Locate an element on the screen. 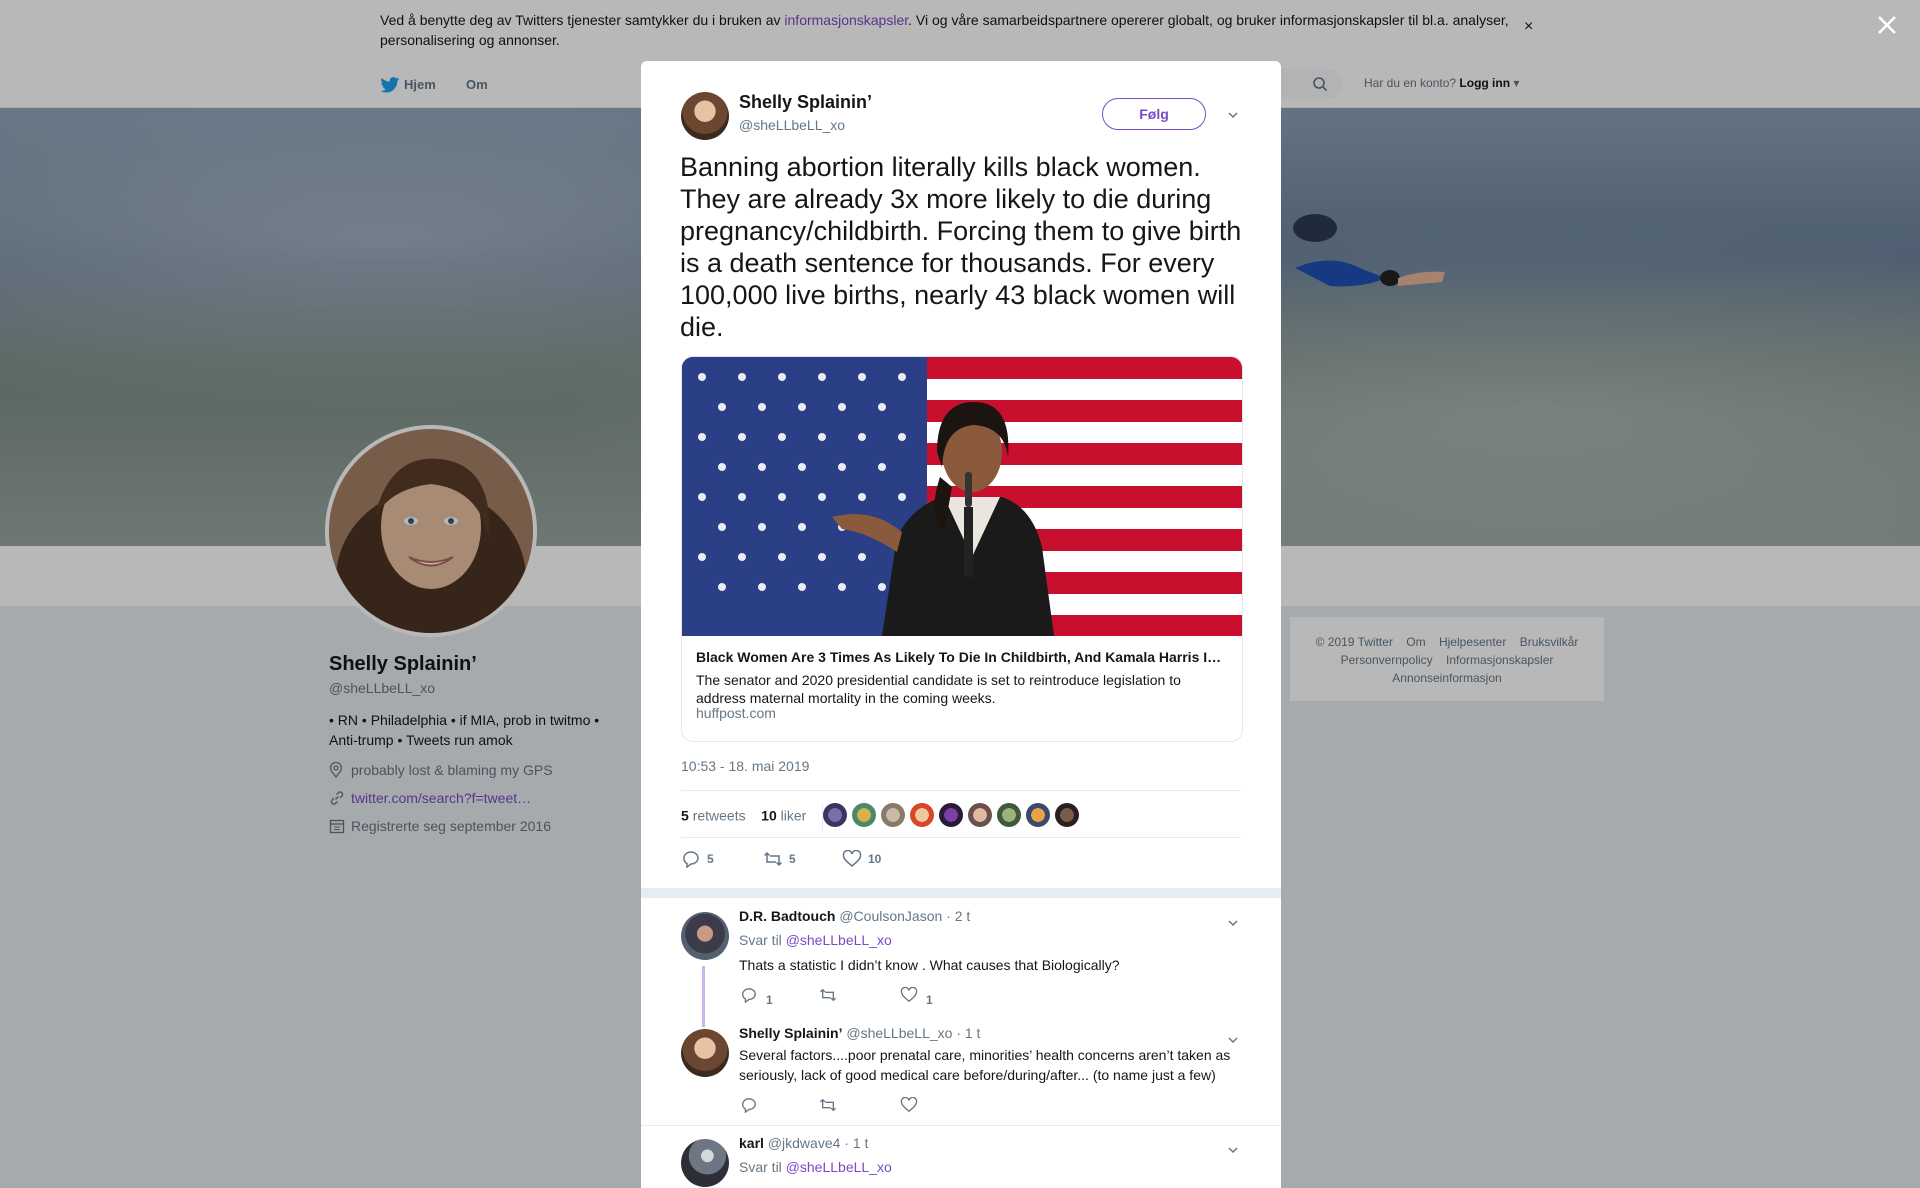  reply-divider is located at coordinates (961, 1125).